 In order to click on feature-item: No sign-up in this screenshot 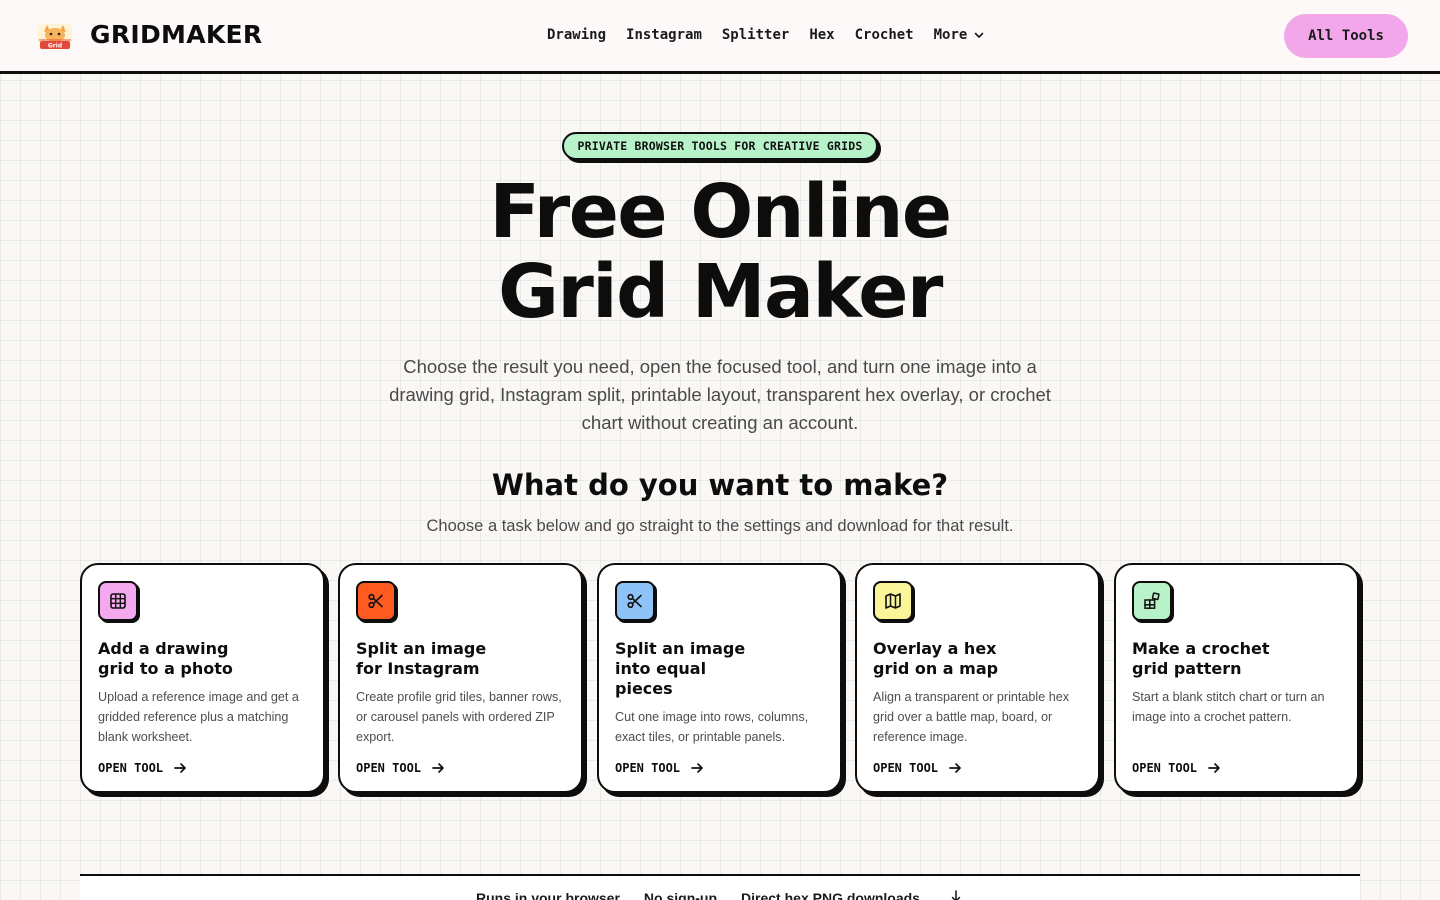, I will do `click(680, 895)`.